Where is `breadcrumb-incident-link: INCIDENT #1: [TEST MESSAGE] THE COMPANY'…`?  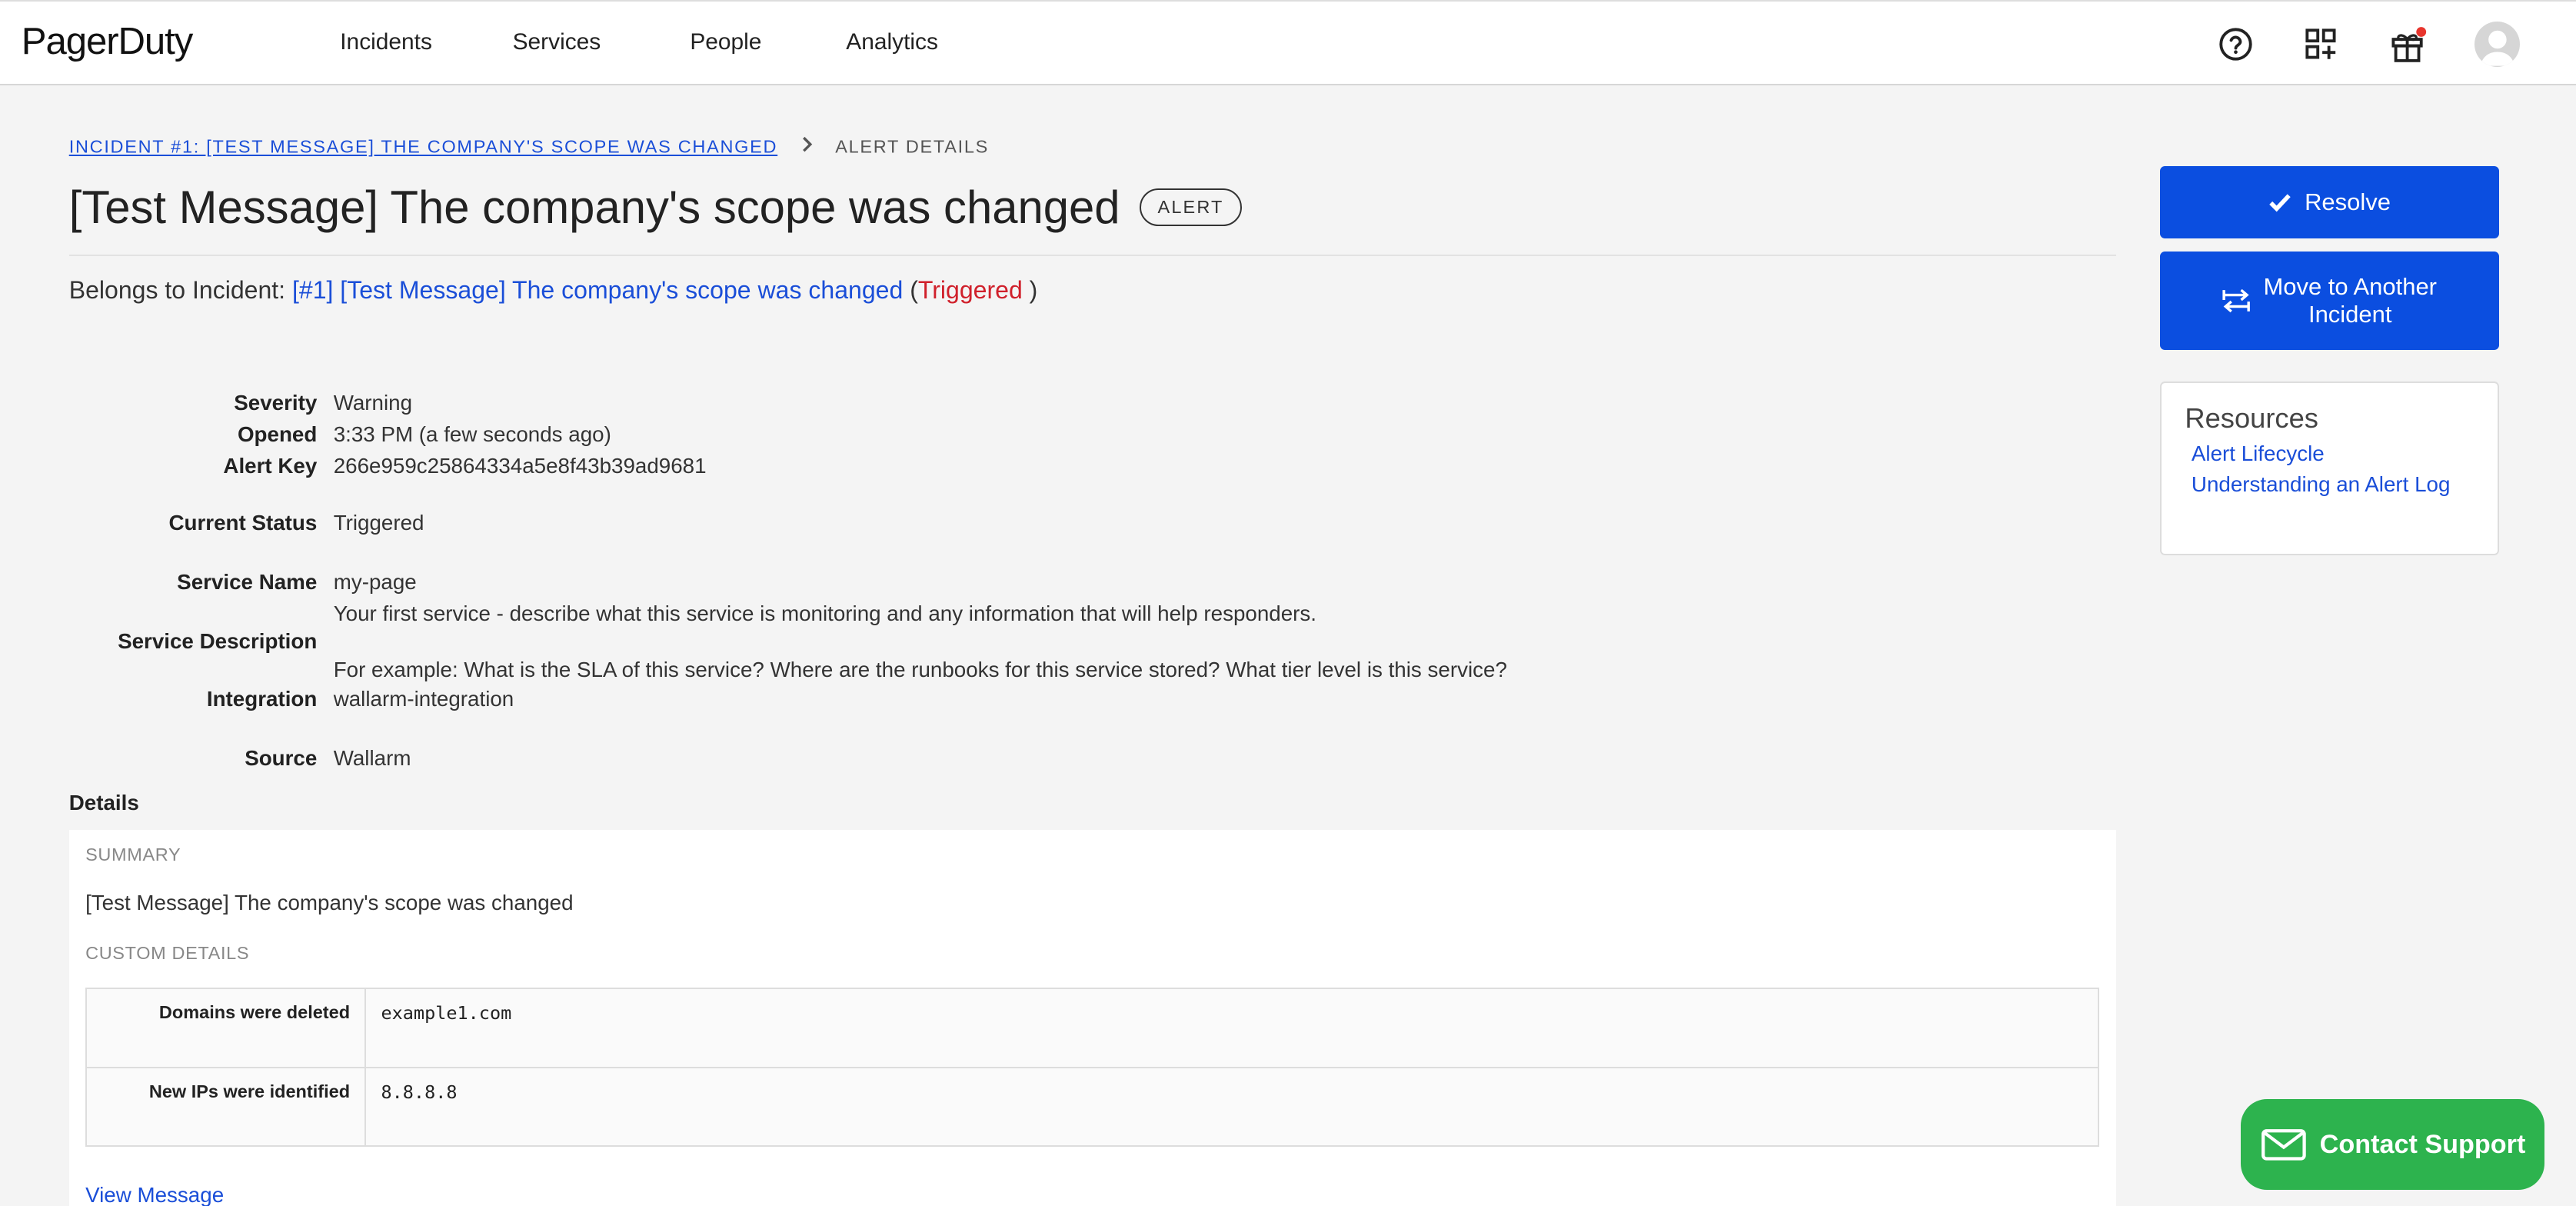 breadcrumb-incident-link: INCIDENT #1: [TEST MESSAGE] THE COMPANY'… is located at coordinates (423, 147).